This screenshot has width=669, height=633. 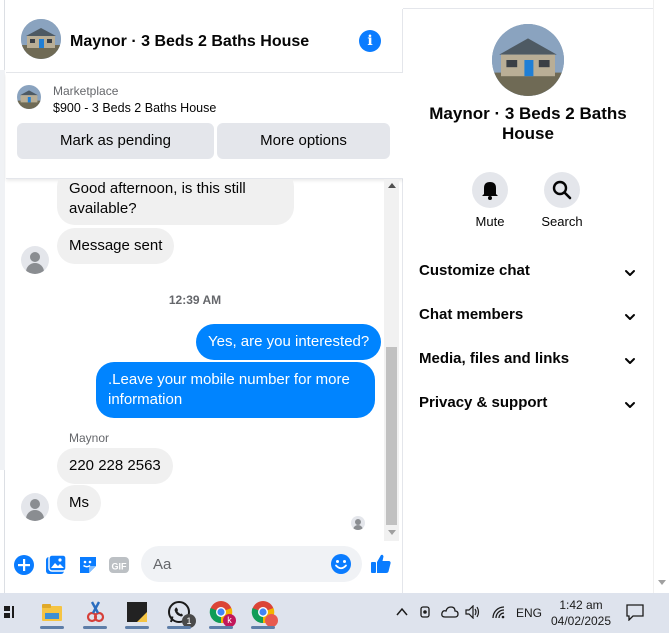 What do you see at coordinates (56, 565) in the screenshot?
I see `photo-icon` at bounding box center [56, 565].